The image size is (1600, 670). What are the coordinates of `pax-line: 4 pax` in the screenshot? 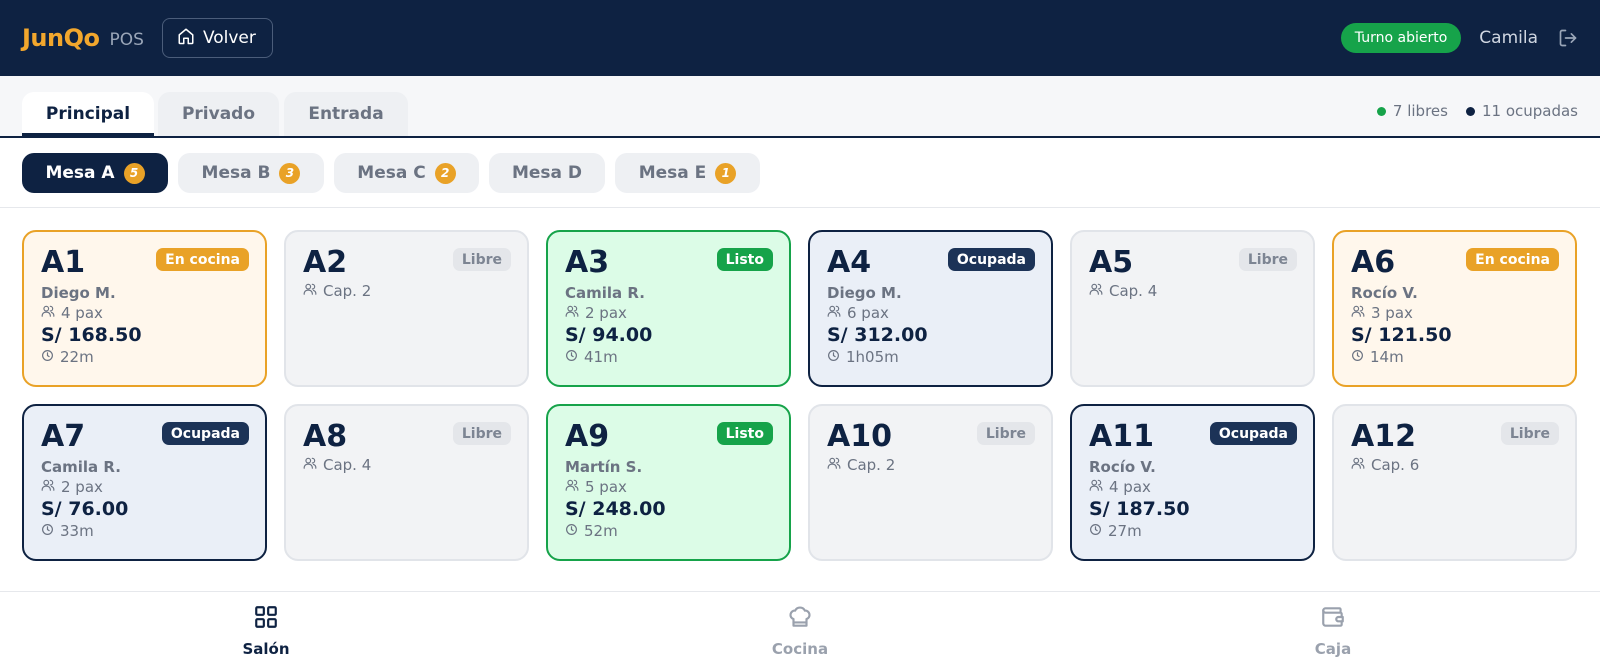 It's located at (144, 313).